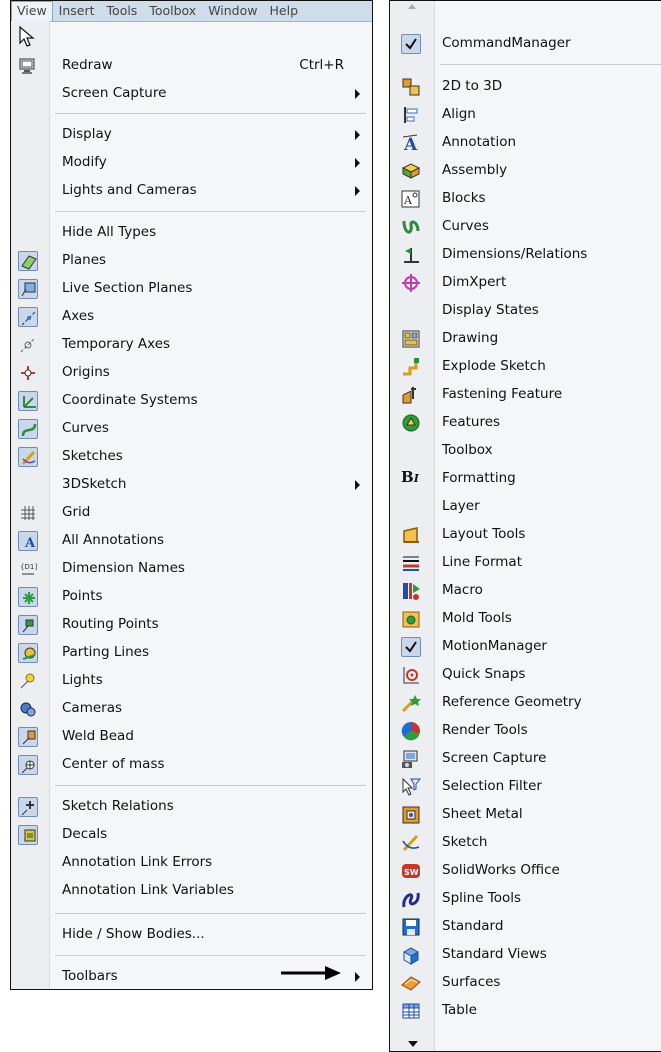 Image resolution: width=661 pixels, height=1052 pixels. Describe the element at coordinates (191, 163) in the screenshot. I see `menu-item-modify: Modify` at that location.